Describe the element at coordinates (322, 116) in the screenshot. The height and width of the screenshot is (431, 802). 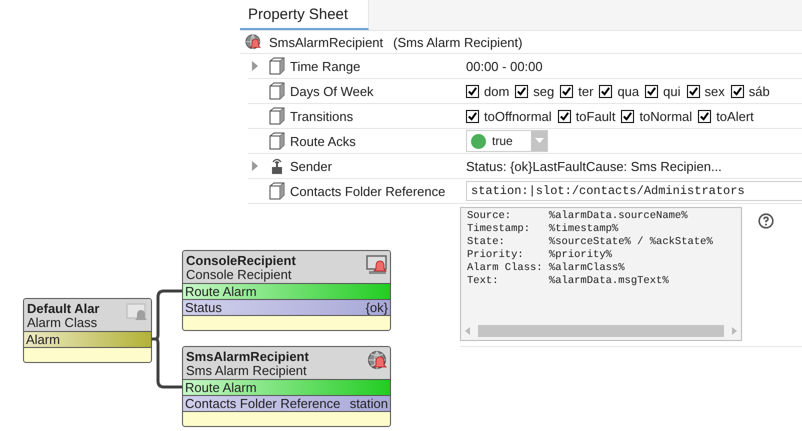
I see `property-label: Transitions` at that location.